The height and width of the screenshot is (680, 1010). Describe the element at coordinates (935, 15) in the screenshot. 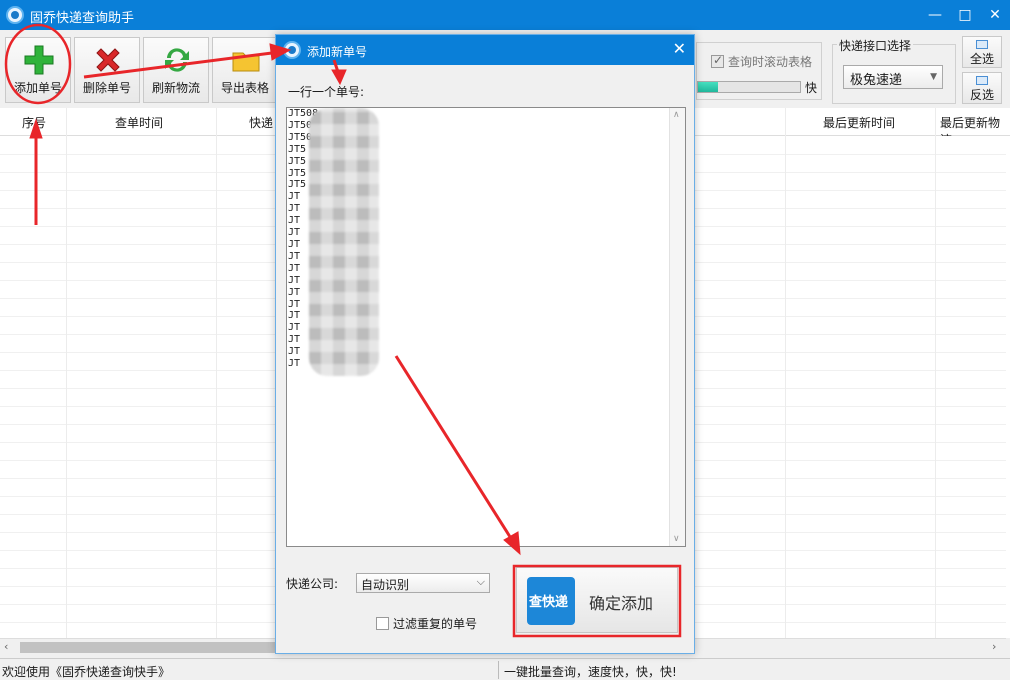

I see `minimize-button: —` at that location.